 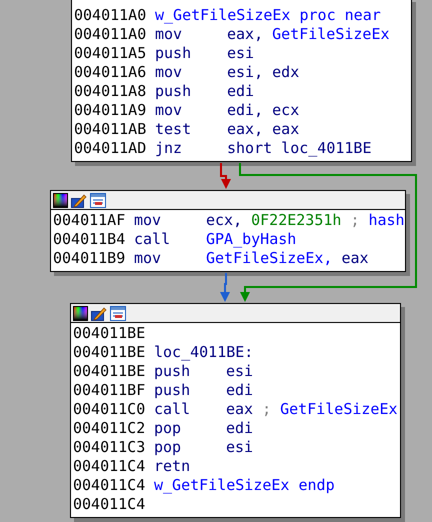 I want to click on symbol-name: GetFileSizeEx,, so click(x=269, y=258).